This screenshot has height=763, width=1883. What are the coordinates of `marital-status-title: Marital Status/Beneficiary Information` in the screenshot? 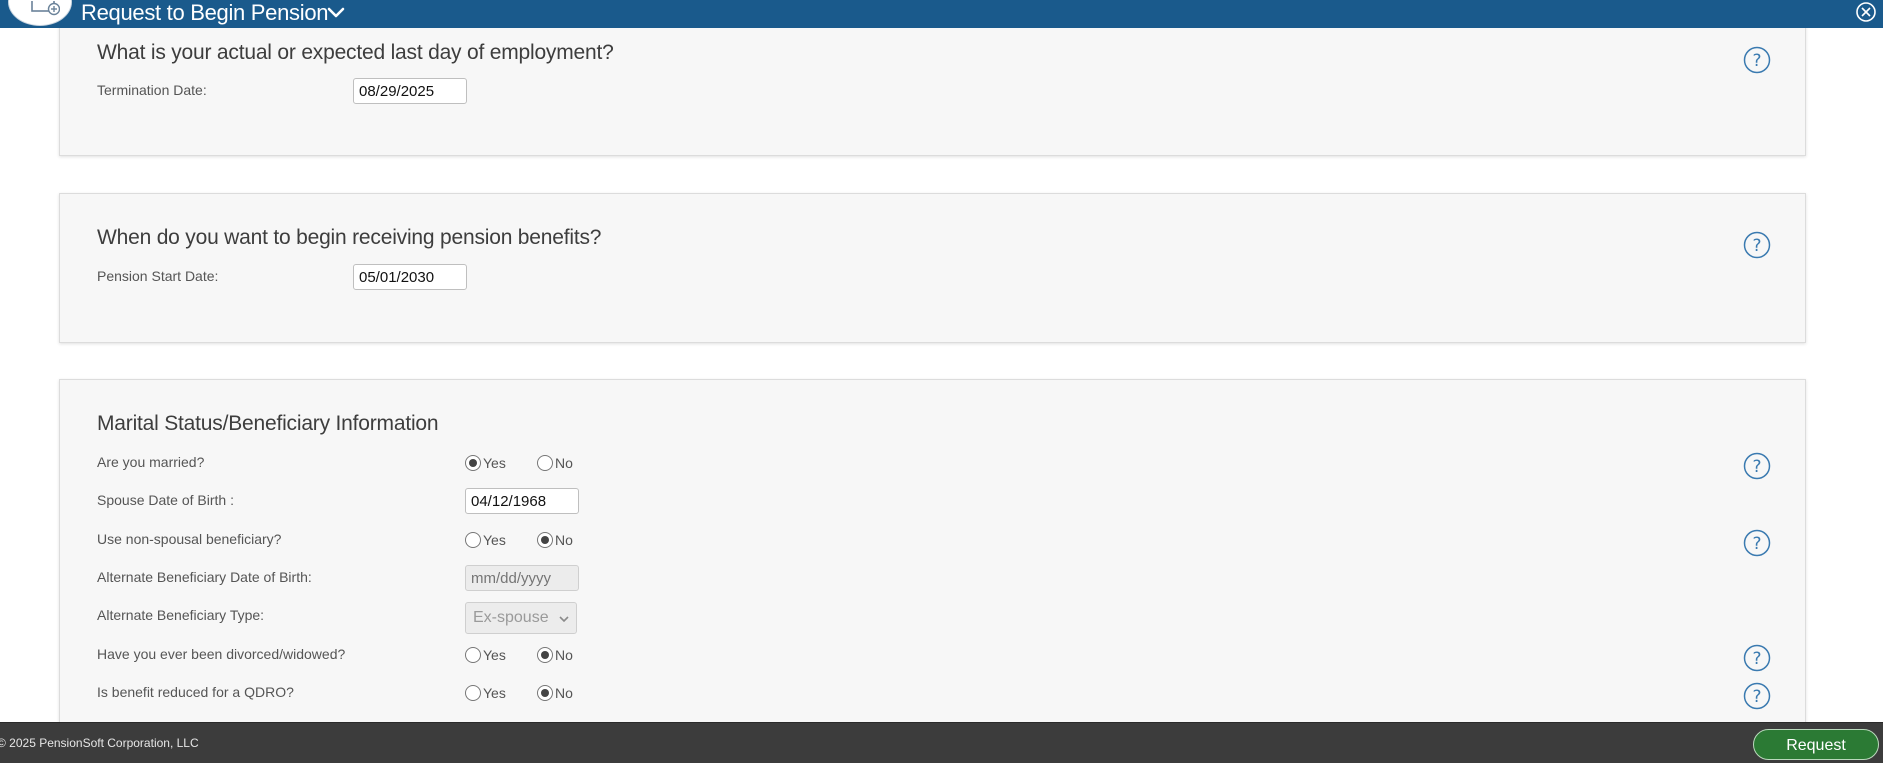 It's located at (268, 423).